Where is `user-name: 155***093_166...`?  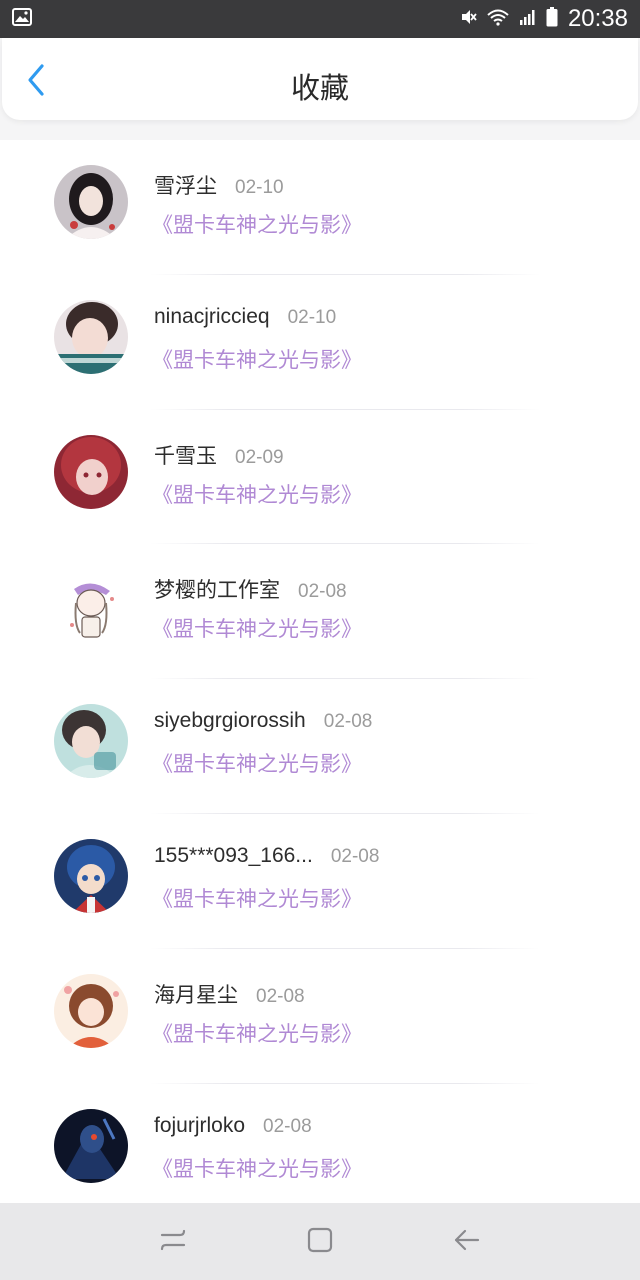
user-name: 155***093_166... is located at coordinates (233, 855).